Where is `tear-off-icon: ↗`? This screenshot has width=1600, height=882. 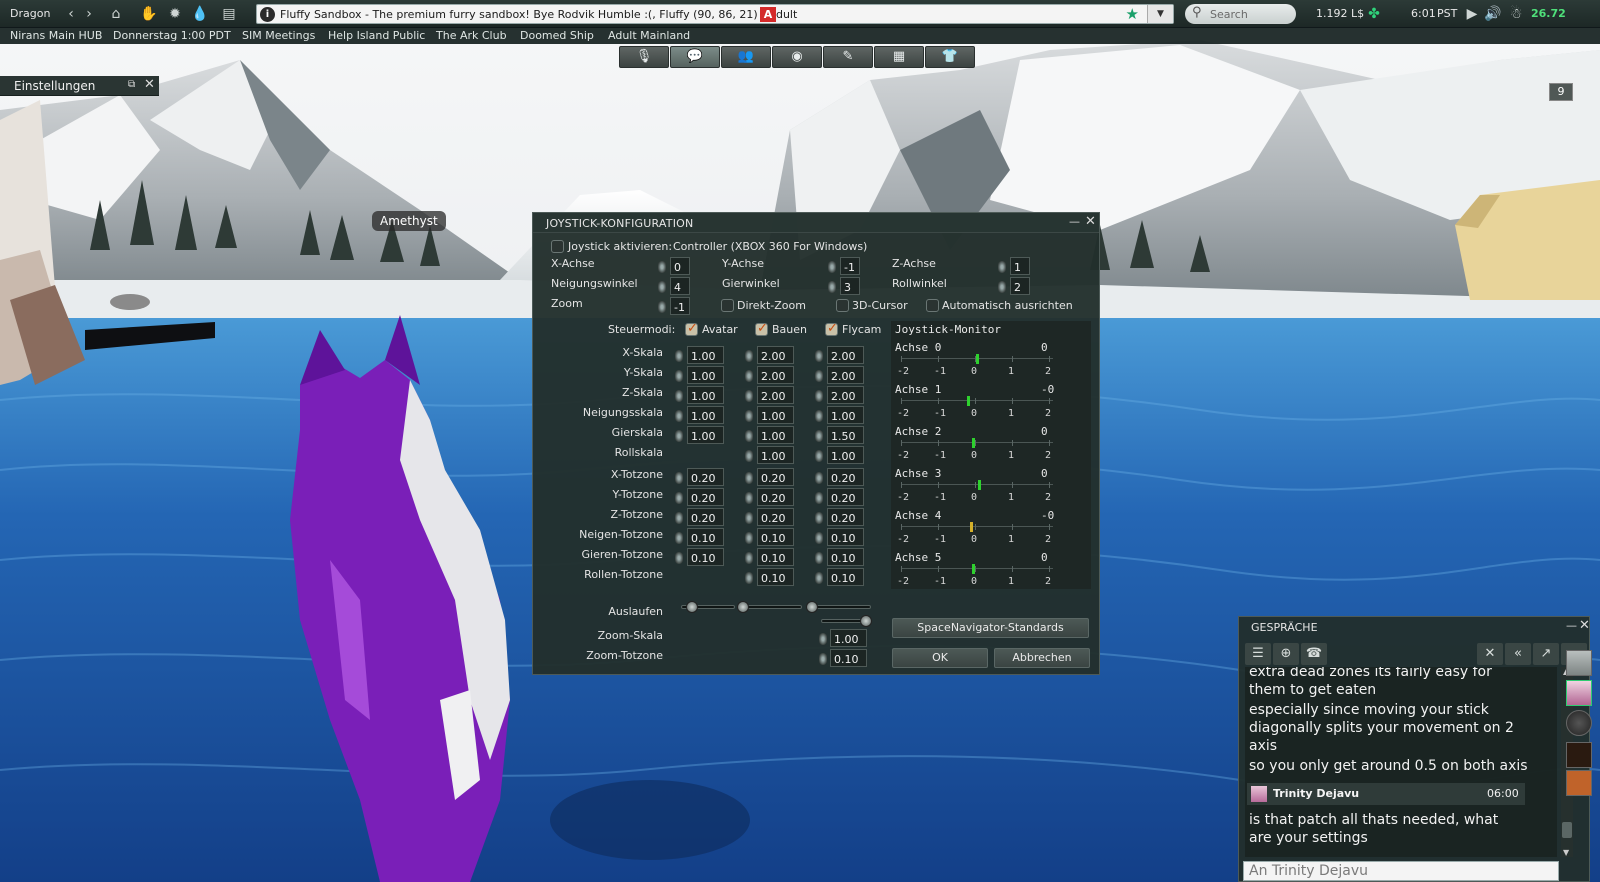 tear-off-icon: ↗ is located at coordinates (1546, 654).